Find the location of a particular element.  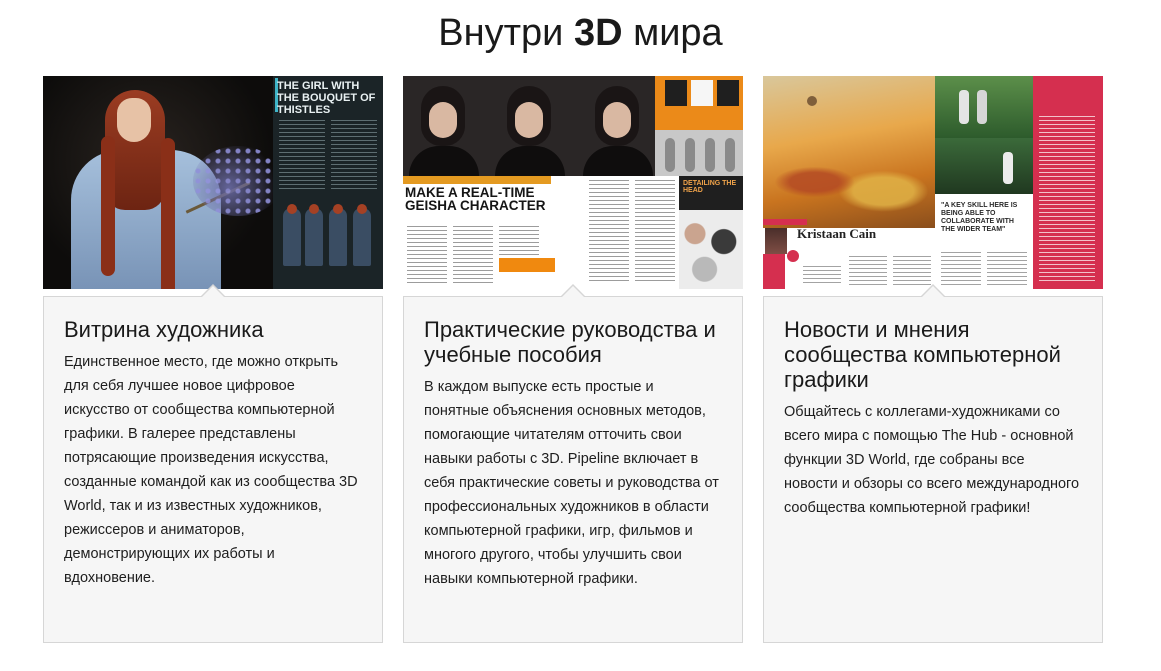

card-image-artist-showcase: THE GIRL WITH THE BOUQUET OF THISTLES is located at coordinates (213, 182).